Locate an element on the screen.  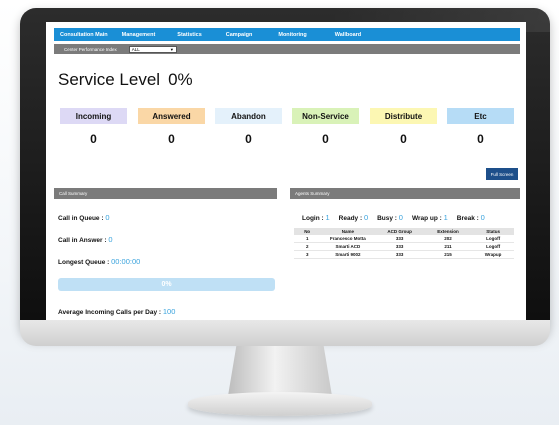
cell-name: Francesco Motta is located at coordinates (348, 239).